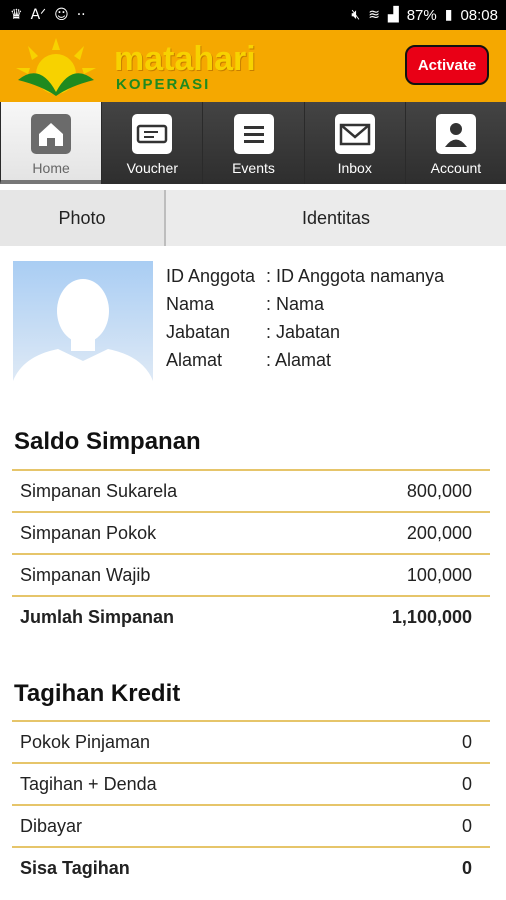  Describe the element at coordinates (447, 65) in the screenshot. I see `activate-button: Activate` at that location.